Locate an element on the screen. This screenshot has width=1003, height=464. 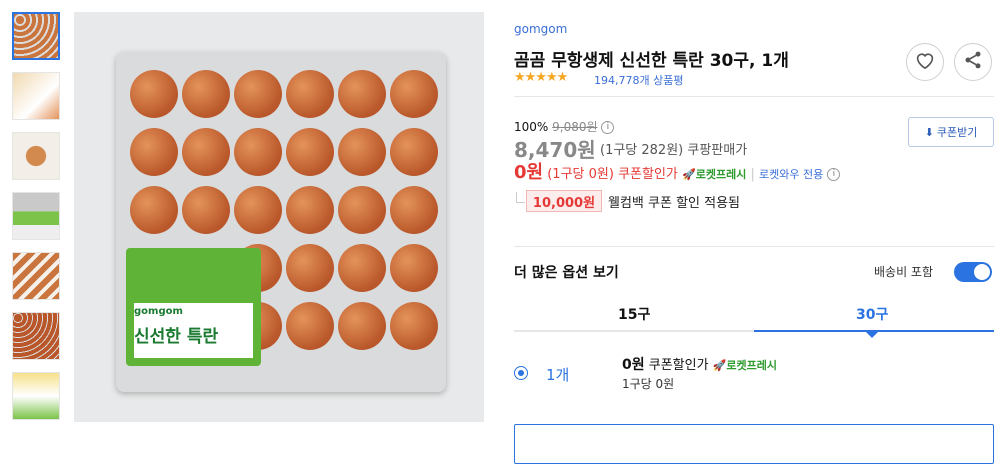
brand-link: gomgom is located at coordinates (540, 29).